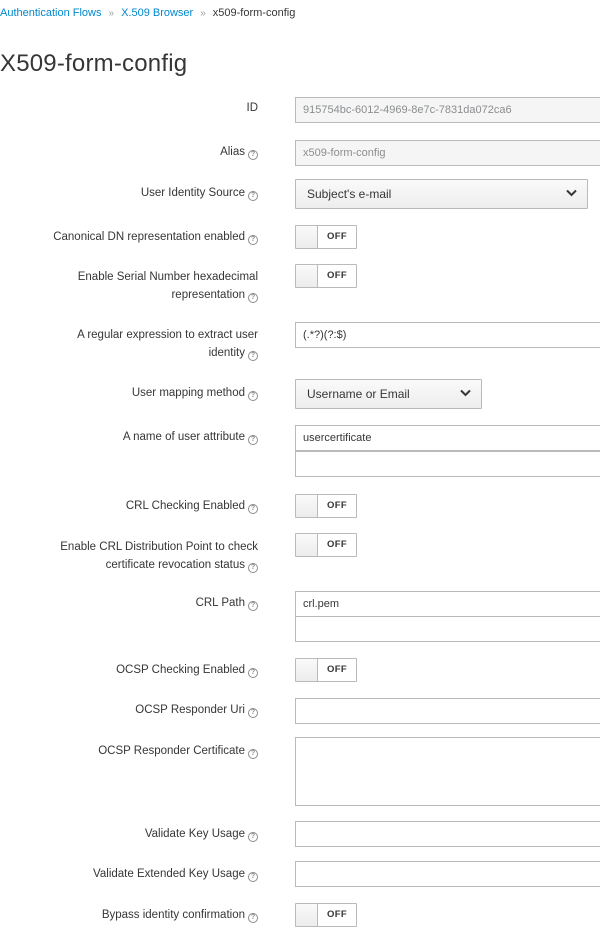 Image resolution: width=600 pixels, height=931 pixels. I want to click on serial-hex-toggle: OFF, so click(326, 276).